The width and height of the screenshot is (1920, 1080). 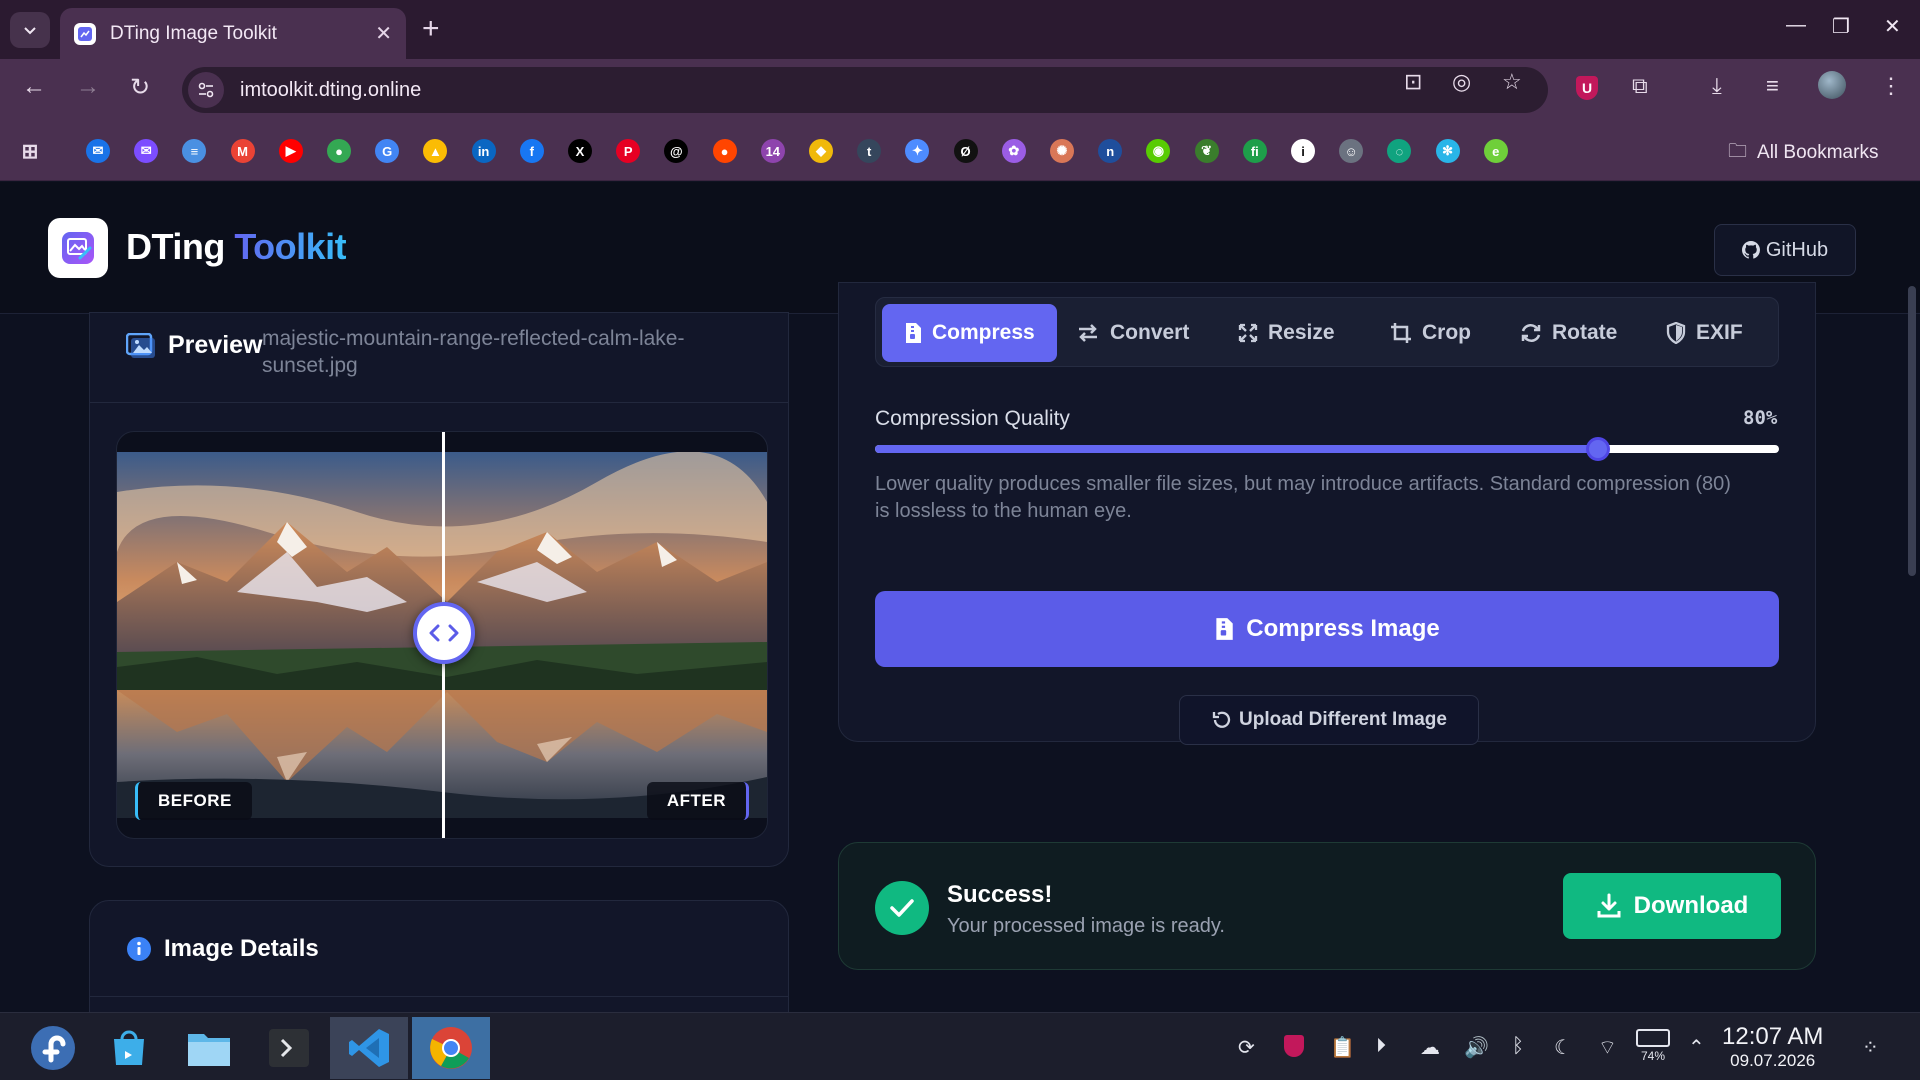 What do you see at coordinates (1870, 1047) in the screenshot?
I see `show-desktop-icon: ⁘` at bounding box center [1870, 1047].